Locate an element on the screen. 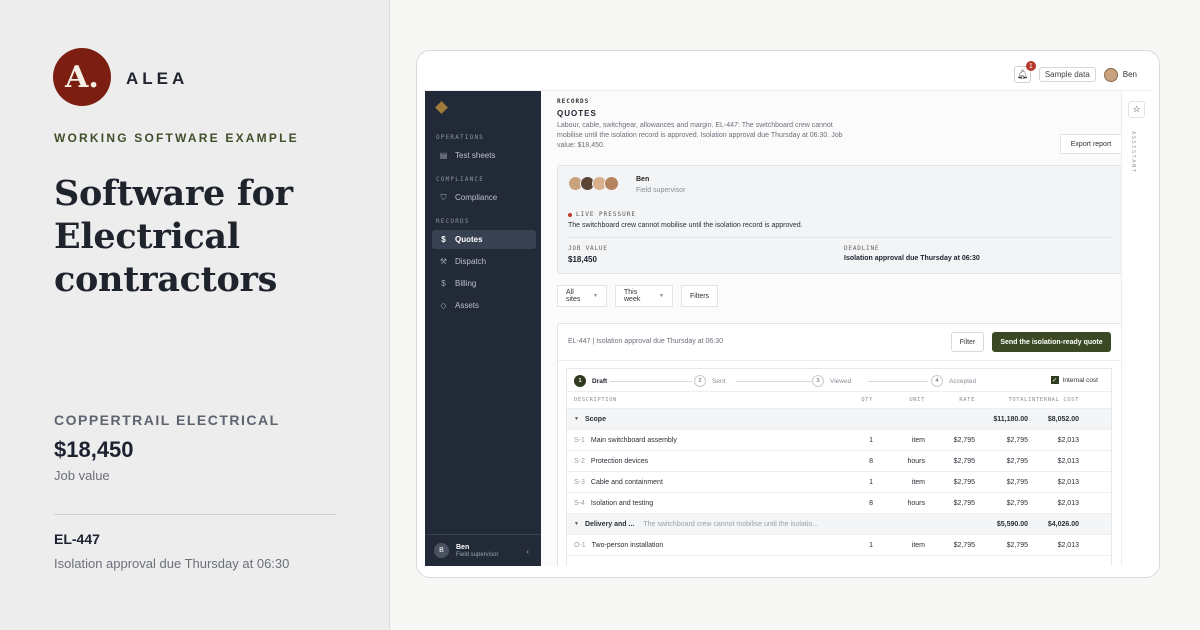  sidebar-item-label: Dispatch is located at coordinates (471, 261).